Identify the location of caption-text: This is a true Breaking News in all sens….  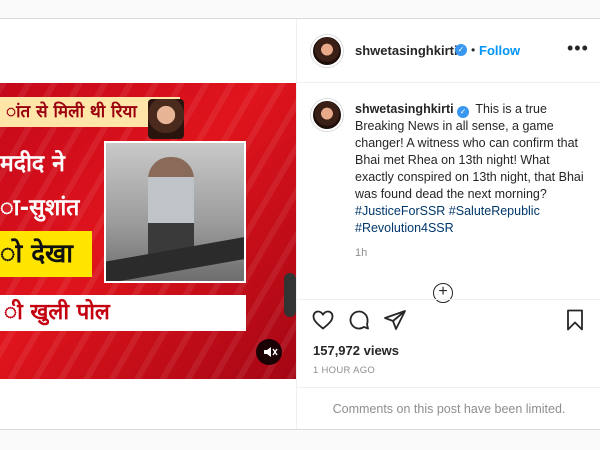
(469, 151).